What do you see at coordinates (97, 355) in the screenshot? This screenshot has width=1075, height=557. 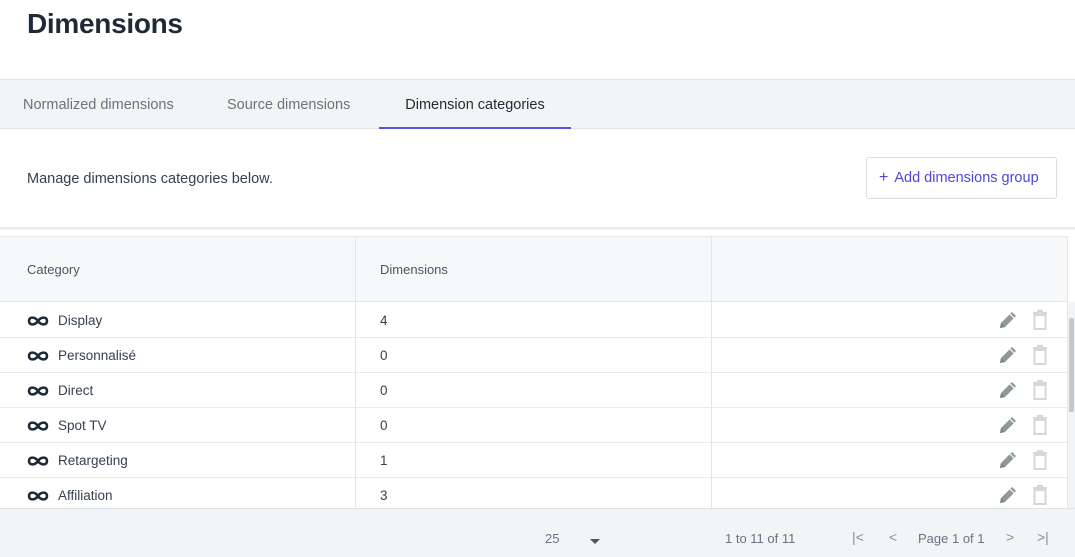 I see `category-name: Personnalisé` at bounding box center [97, 355].